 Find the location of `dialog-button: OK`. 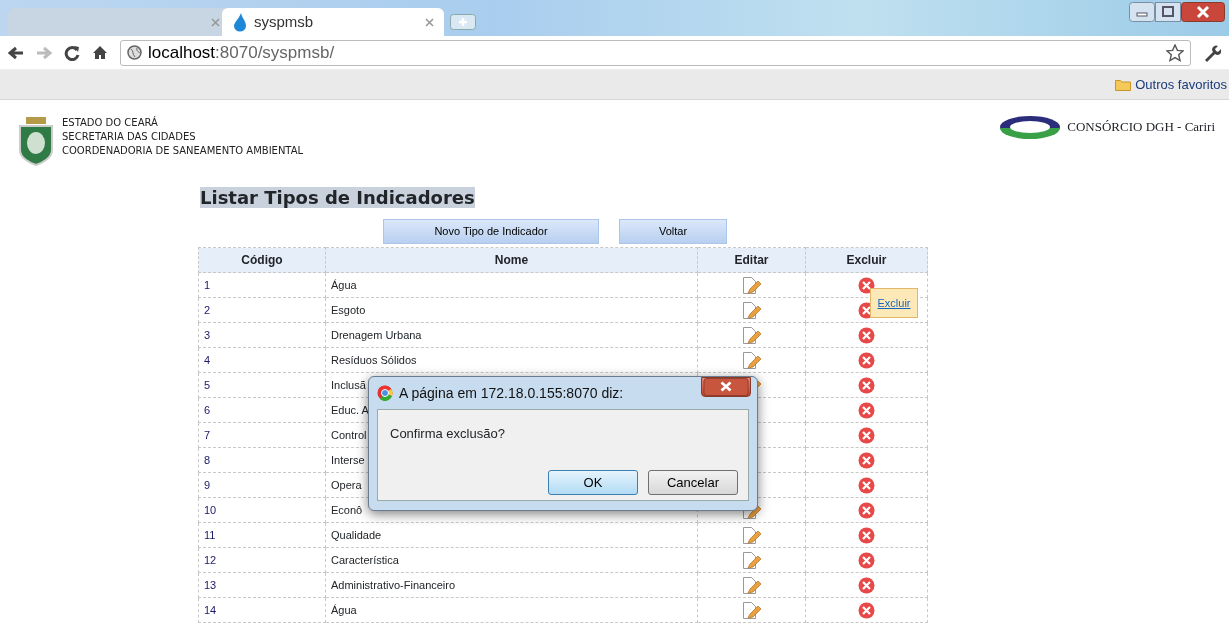

dialog-button: OK is located at coordinates (593, 482).